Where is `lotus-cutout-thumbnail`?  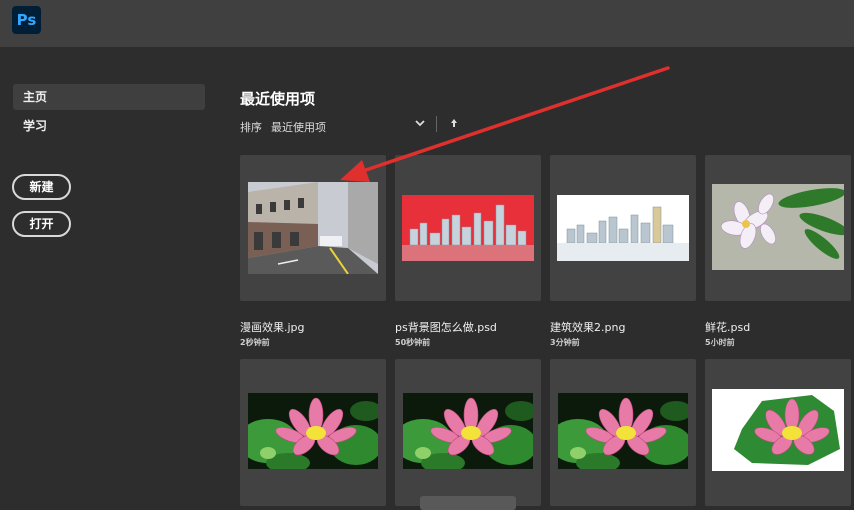 lotus-cutout-thumbnail is located at coordinates (778, 430).